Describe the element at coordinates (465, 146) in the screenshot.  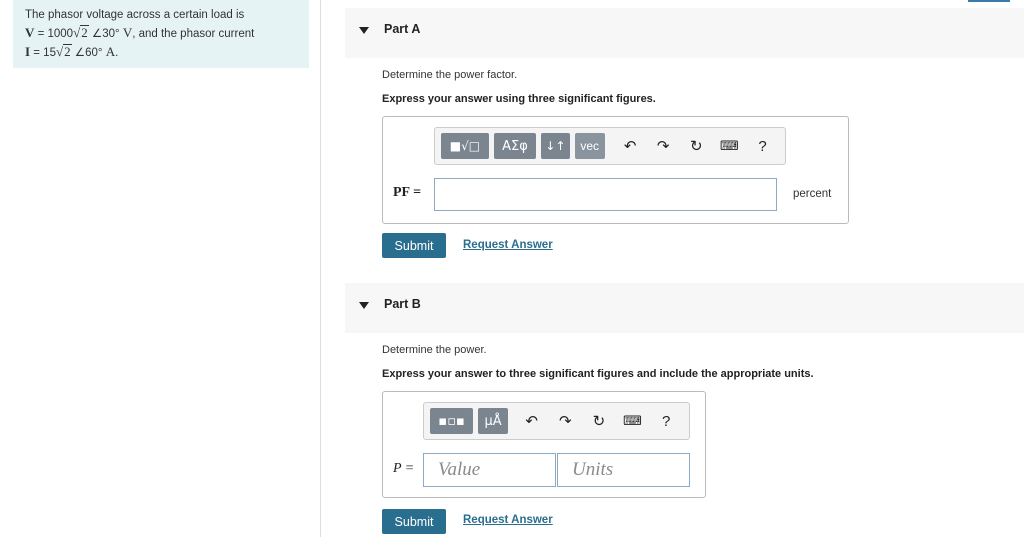
I see `template-button: ■√□` at that location.